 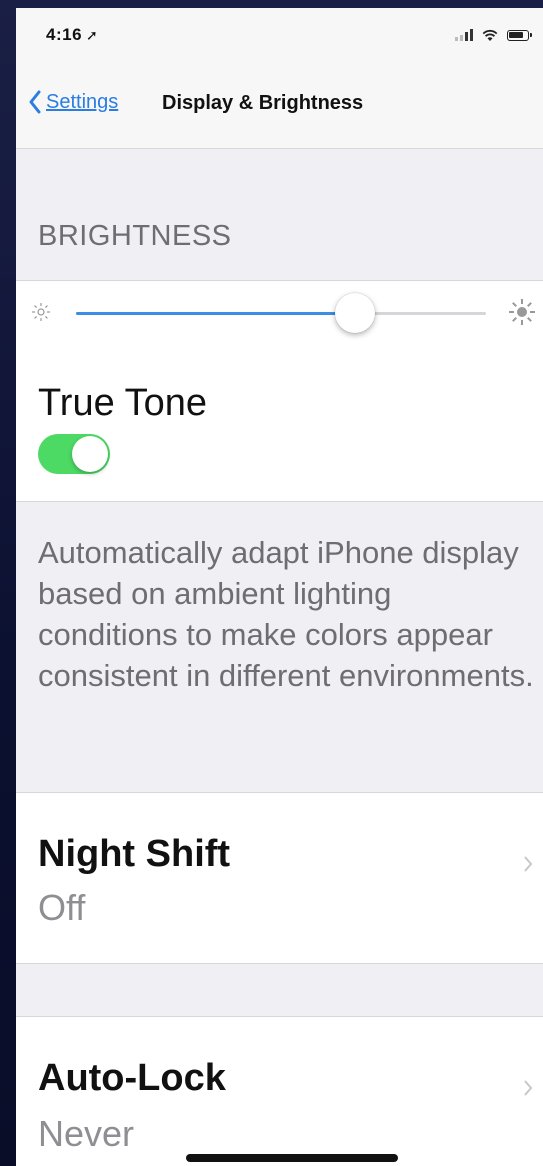 What do you see at coordinates (279, 878) in the screenshot?
I see `night-shift-cell: Night Shift Off` at bounding box center [279, 878].